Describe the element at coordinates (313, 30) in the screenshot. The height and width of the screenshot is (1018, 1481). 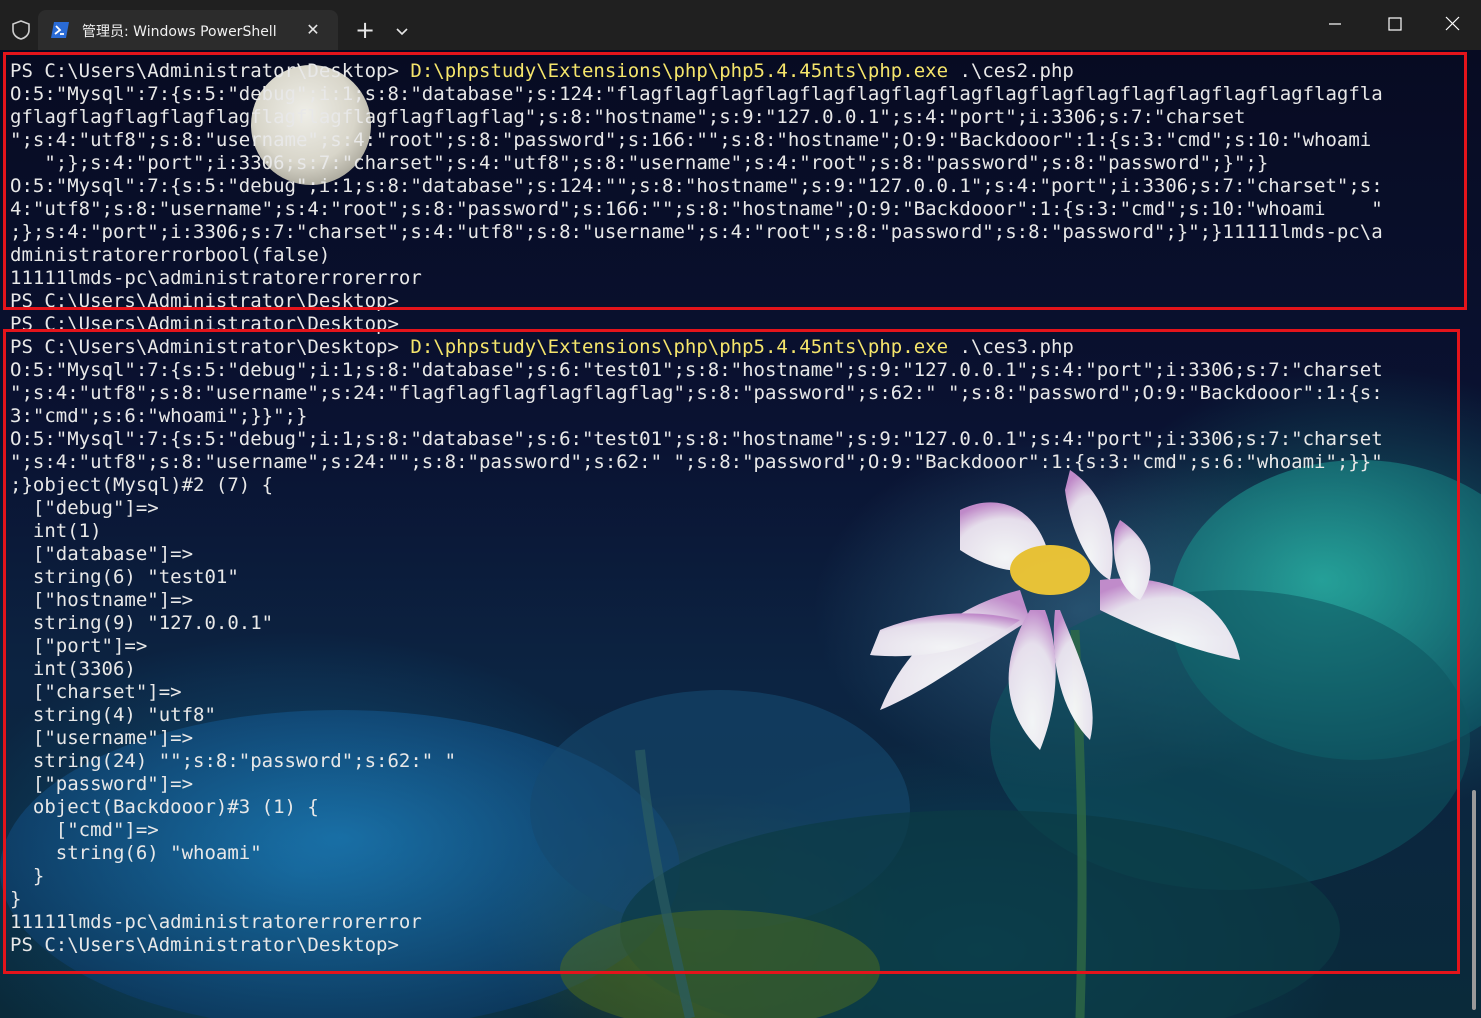
I see `close-icon: ✕` at that location.